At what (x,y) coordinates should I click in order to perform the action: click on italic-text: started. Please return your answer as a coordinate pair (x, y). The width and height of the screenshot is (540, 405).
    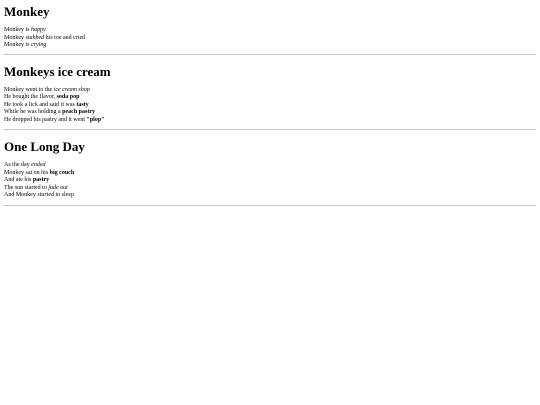
    Looking at the image, I should click on (46, 195).